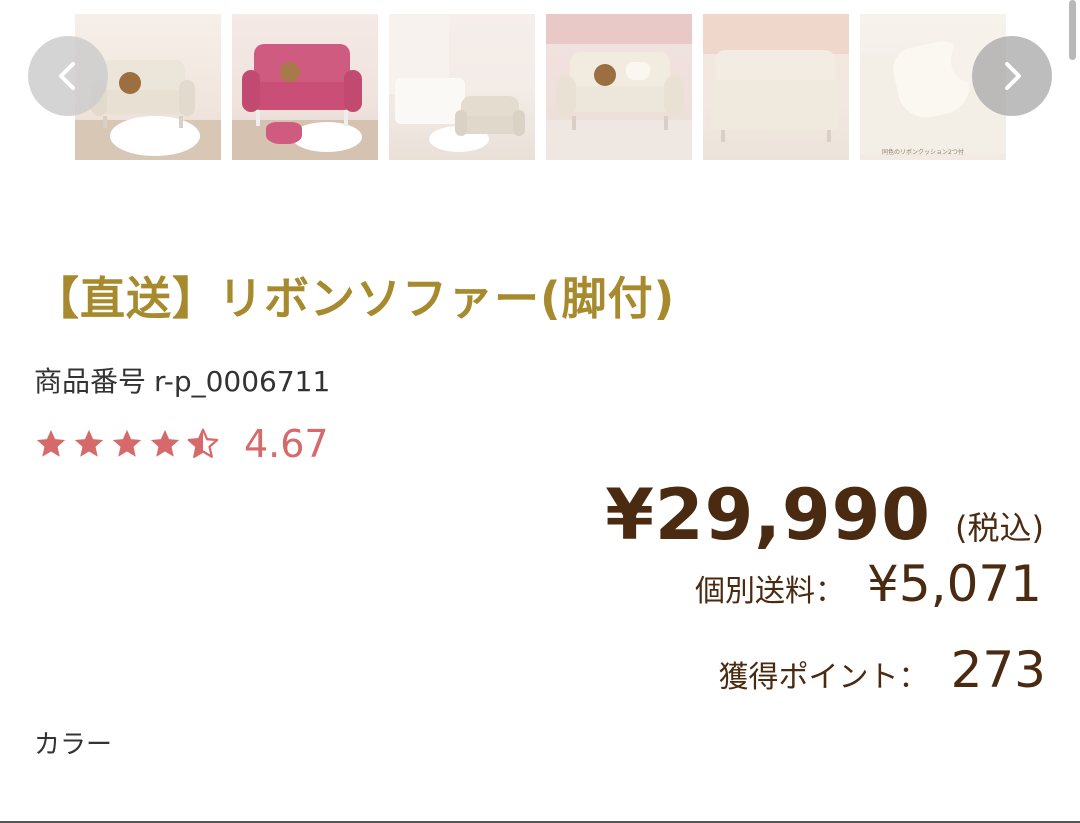 Image resolution: width=1080 pixels, height=823 pixels. What do you see at coordinates (823, 677) in the screenshot?
I see `points-label: 獲得ポイント：` at bounding box center [823, 677].